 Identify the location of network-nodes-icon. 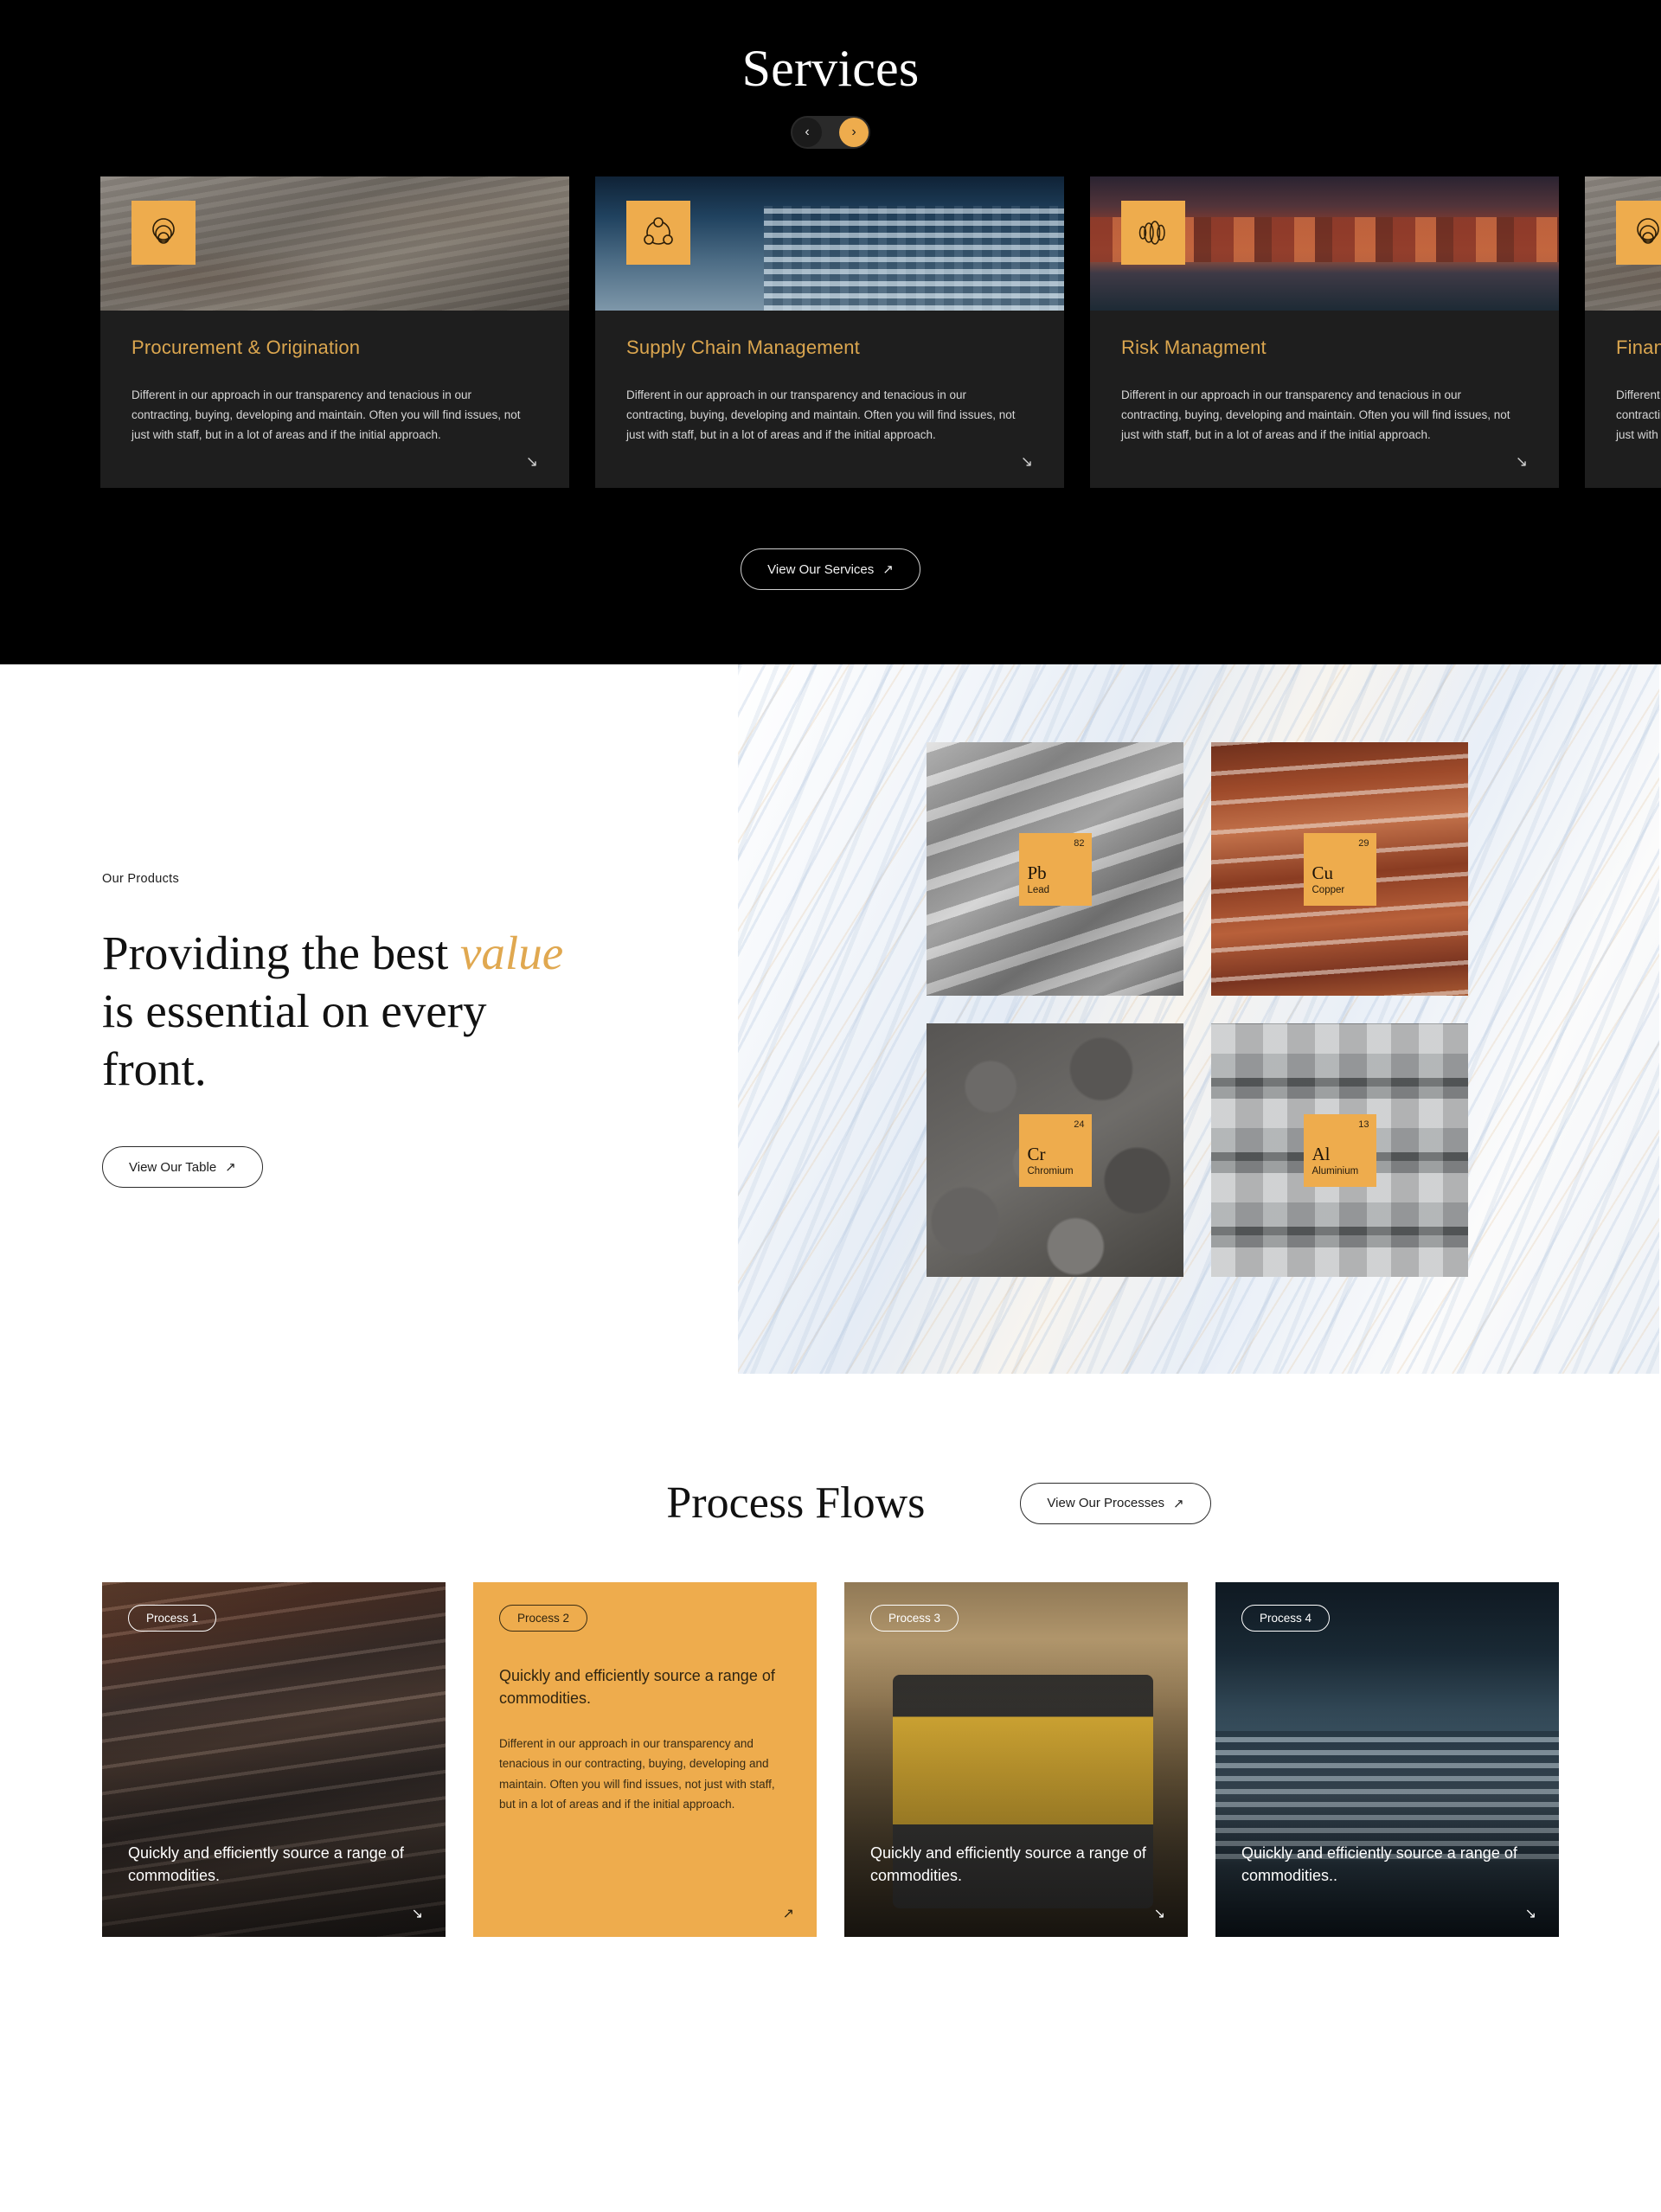
(658, 233).